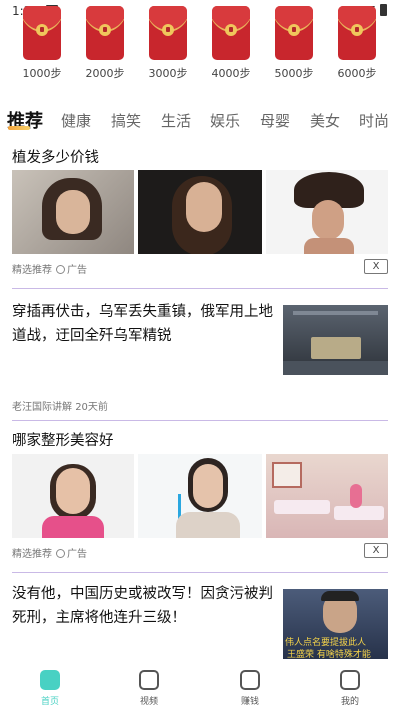 This screenshot has width=400, height=712. I want to click on thumbnail-caption: 王盛荣 有啥特殊才能, so click(329, 654).